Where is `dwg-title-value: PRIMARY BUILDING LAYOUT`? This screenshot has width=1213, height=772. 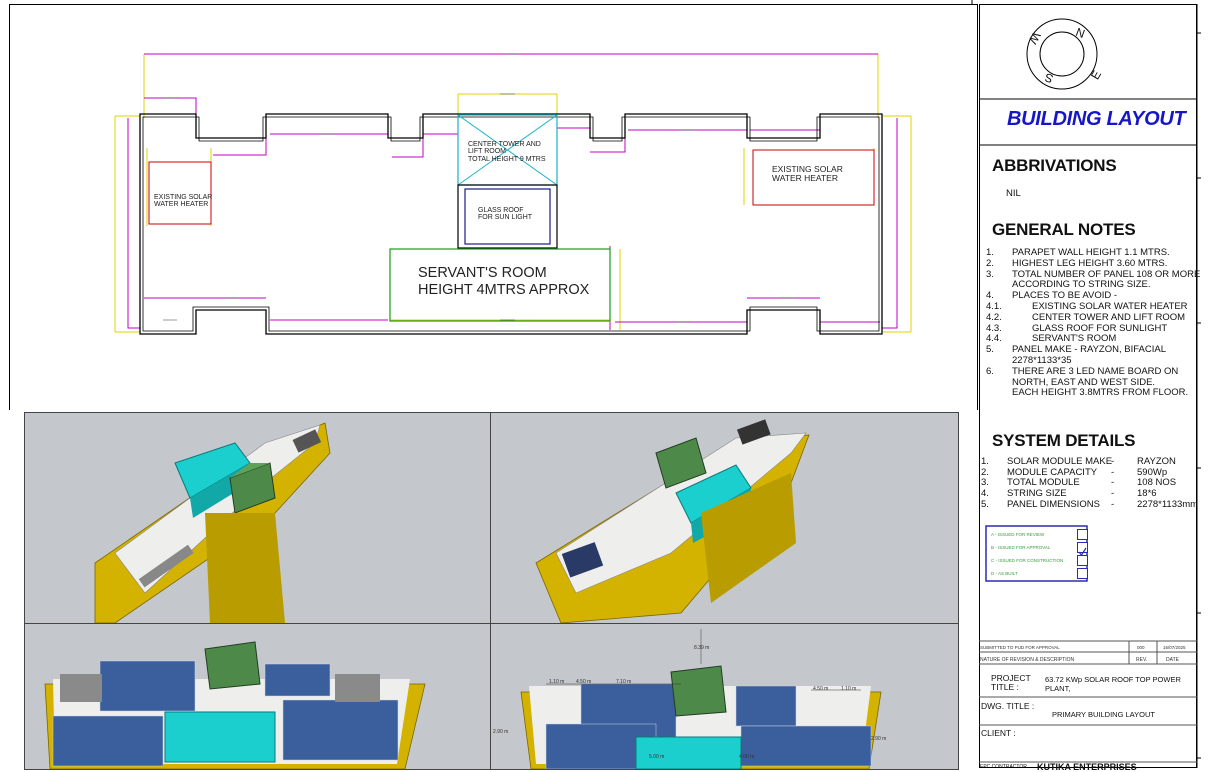
dwg-title-value: PRIMARY BUILDING LAYOUT is located at coordinates (1103, 714).